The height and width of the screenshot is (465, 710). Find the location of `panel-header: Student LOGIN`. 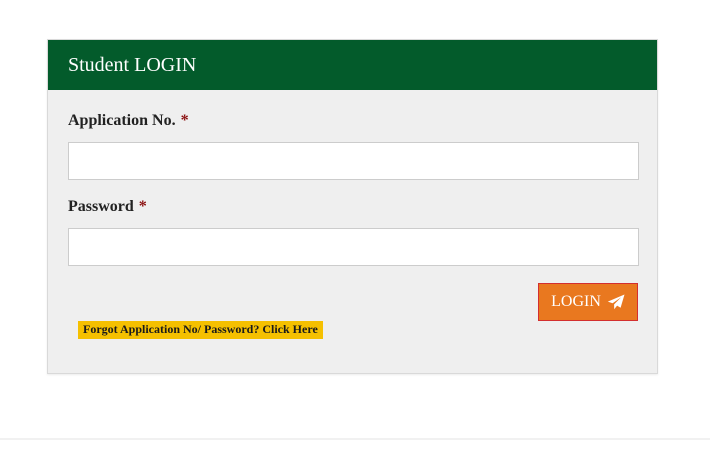

panel-header: Student LOGIN is located at coordinates (352, 65).